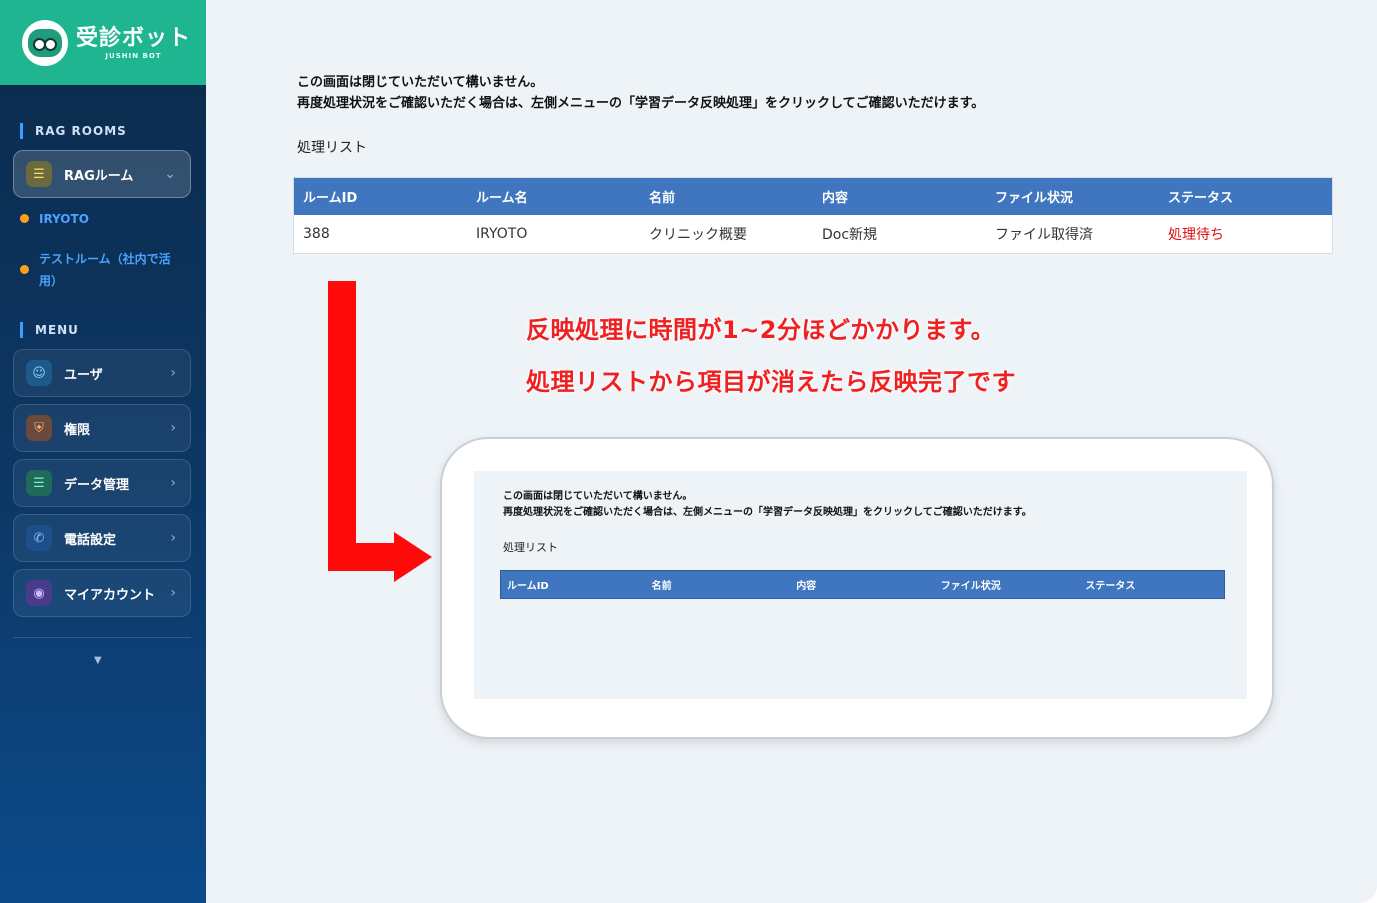 This screenshot has height=903, width=1377. I want to click on sidebar-item-data: ☰ データ管理 ›, so click(102, 483).